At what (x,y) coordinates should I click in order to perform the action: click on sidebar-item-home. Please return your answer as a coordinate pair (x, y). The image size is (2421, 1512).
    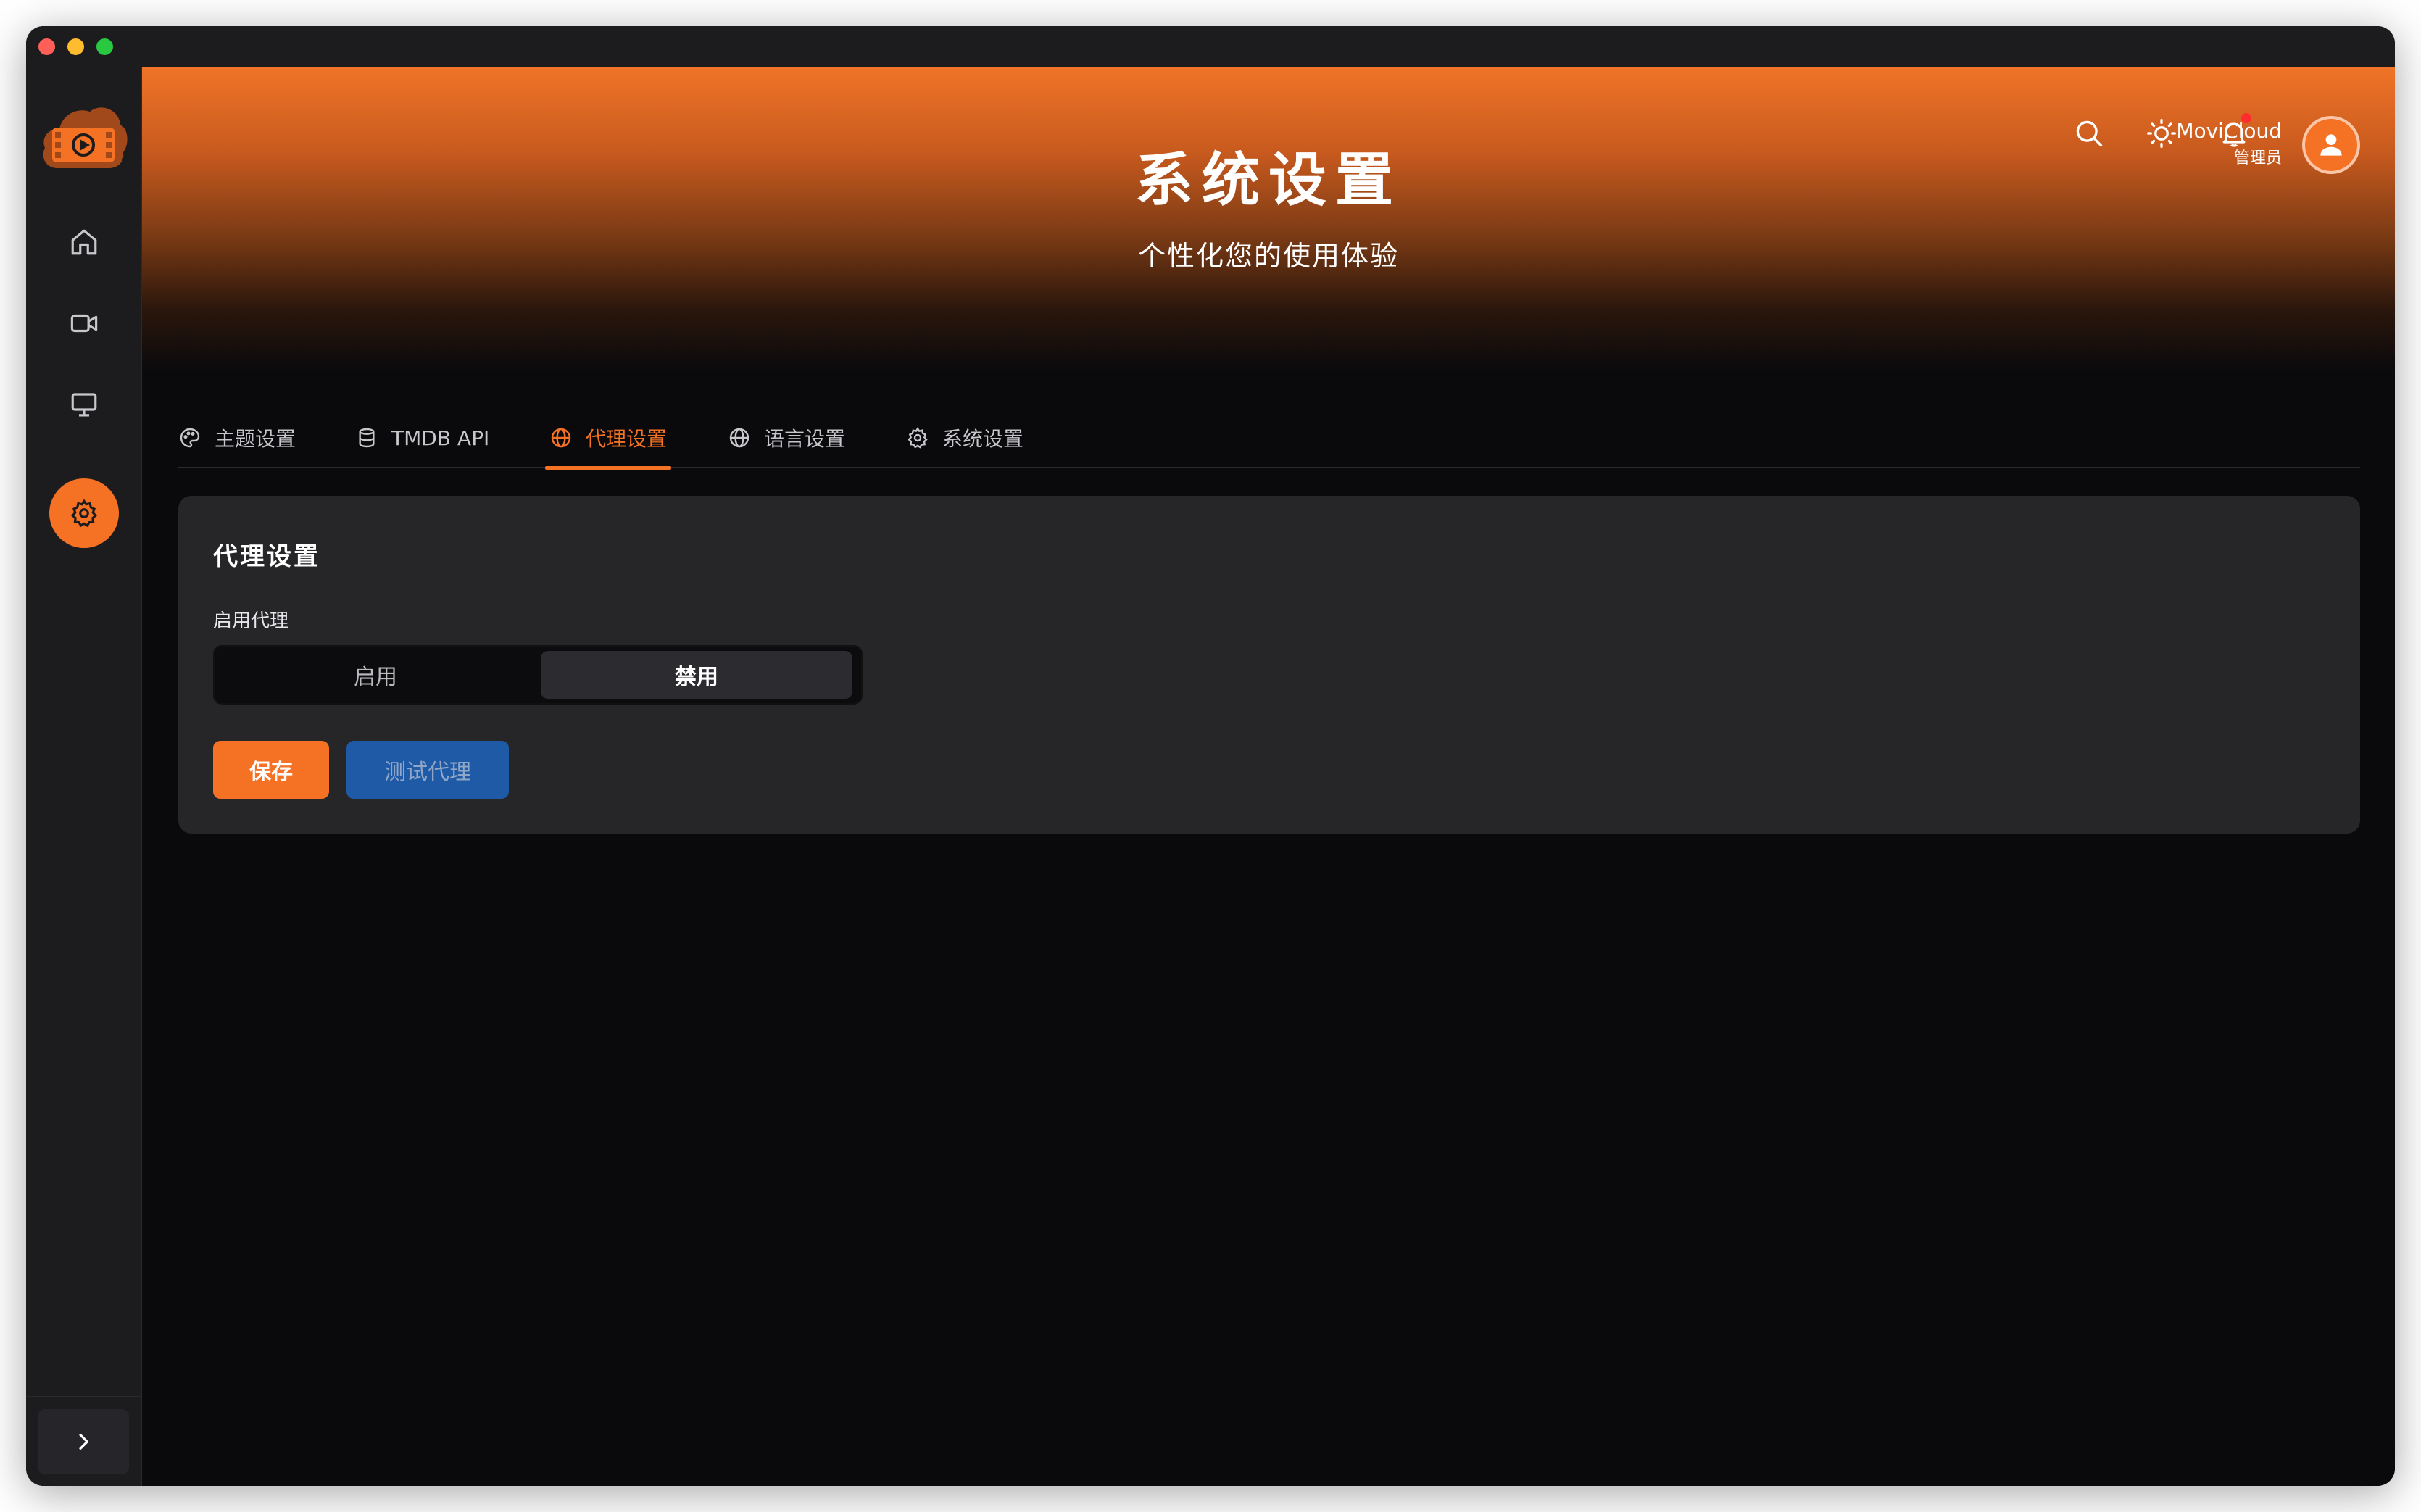
    Looking at the image, I should click on (84, 242).